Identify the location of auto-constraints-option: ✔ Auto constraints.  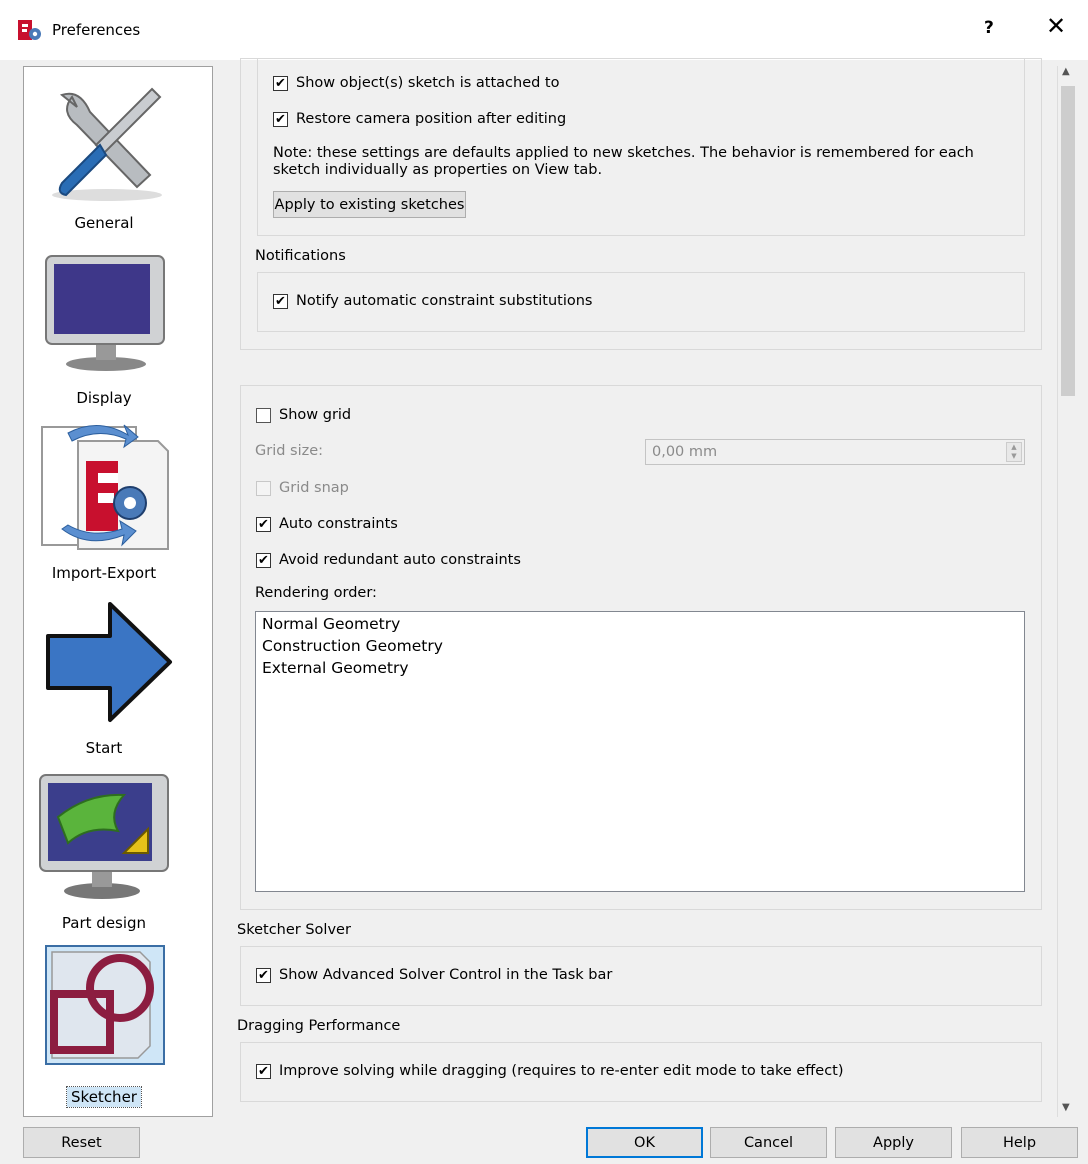
(327, 524).